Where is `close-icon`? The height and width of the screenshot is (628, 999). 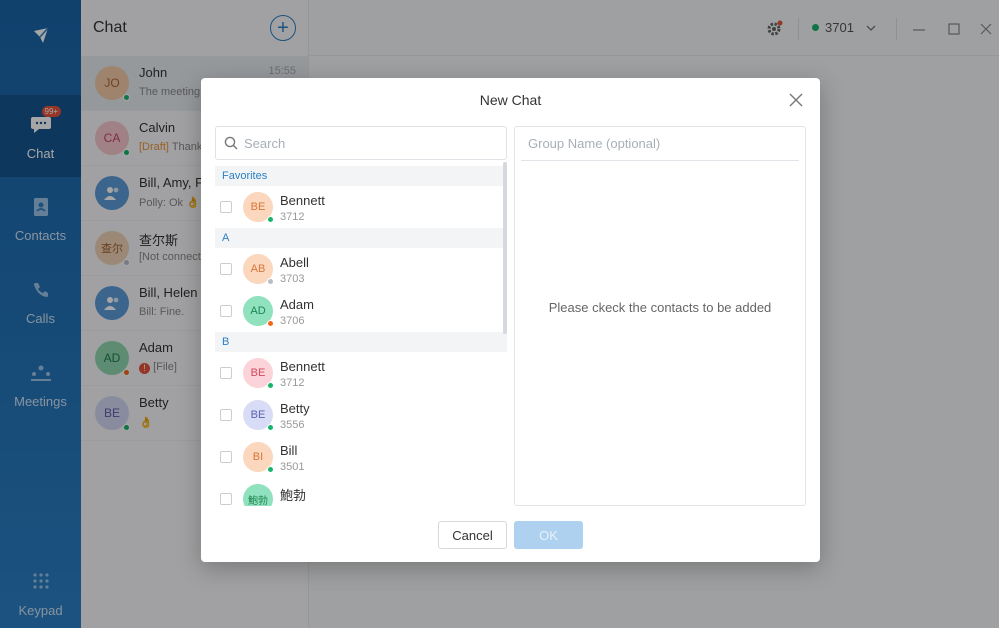
close-icon is located at coordinates (796, 100).